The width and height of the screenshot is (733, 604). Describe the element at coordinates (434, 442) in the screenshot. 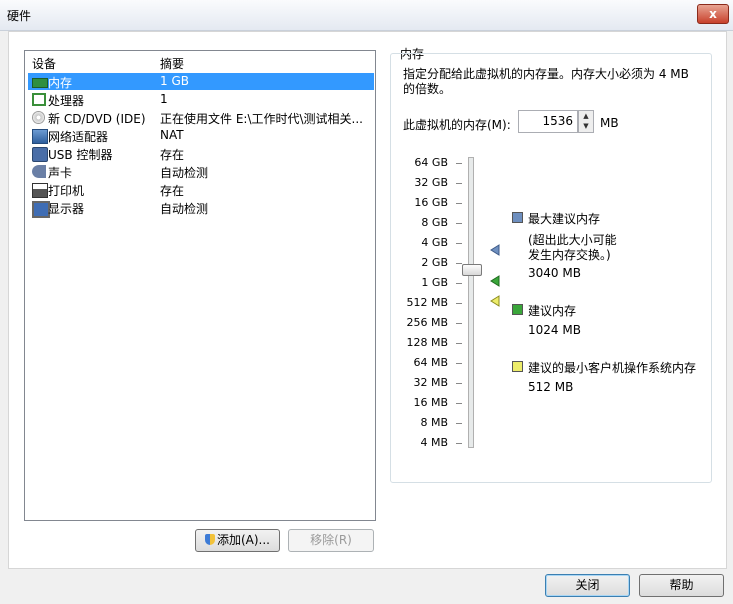

I see `scale-label: 4 MB` at that location.